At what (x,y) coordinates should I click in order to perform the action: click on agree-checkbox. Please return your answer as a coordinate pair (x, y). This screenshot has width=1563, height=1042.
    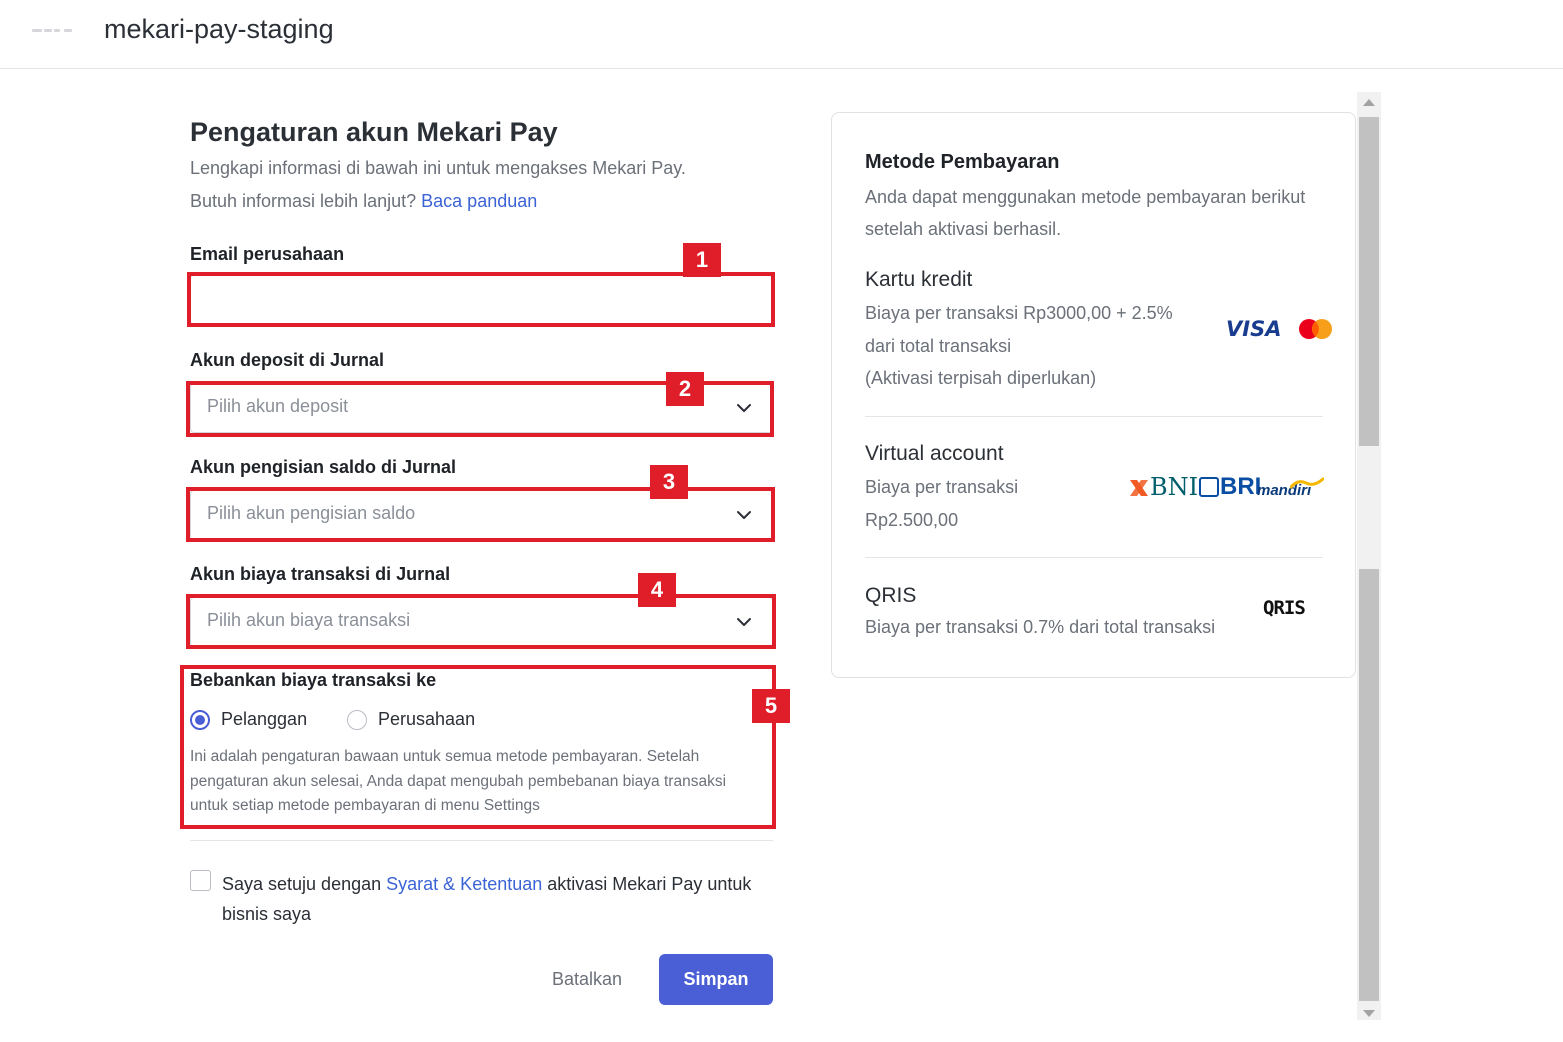
    Looking at the image, I should click on (200, 880).